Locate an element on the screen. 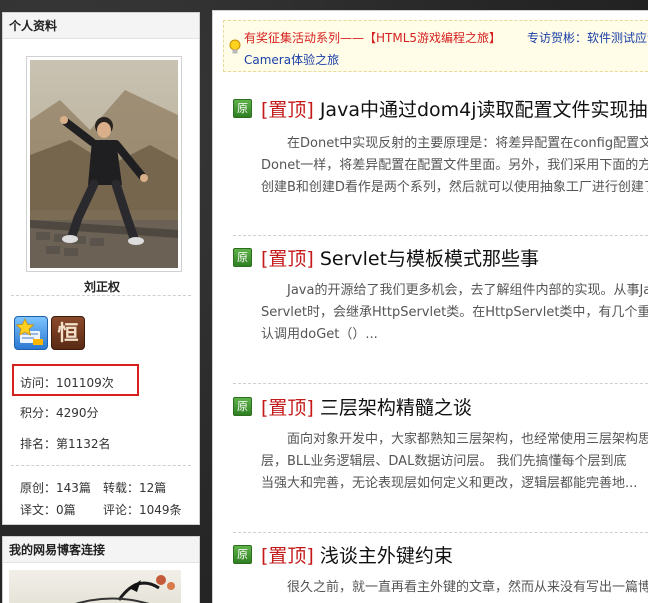 Image resolution: width=648 pixels, height=603 pixels. summary-line: 层，BLL业务逻辑层、DAL数据访问层。 我们先搞懂每个层到底 is located at coordinates (444, 461).